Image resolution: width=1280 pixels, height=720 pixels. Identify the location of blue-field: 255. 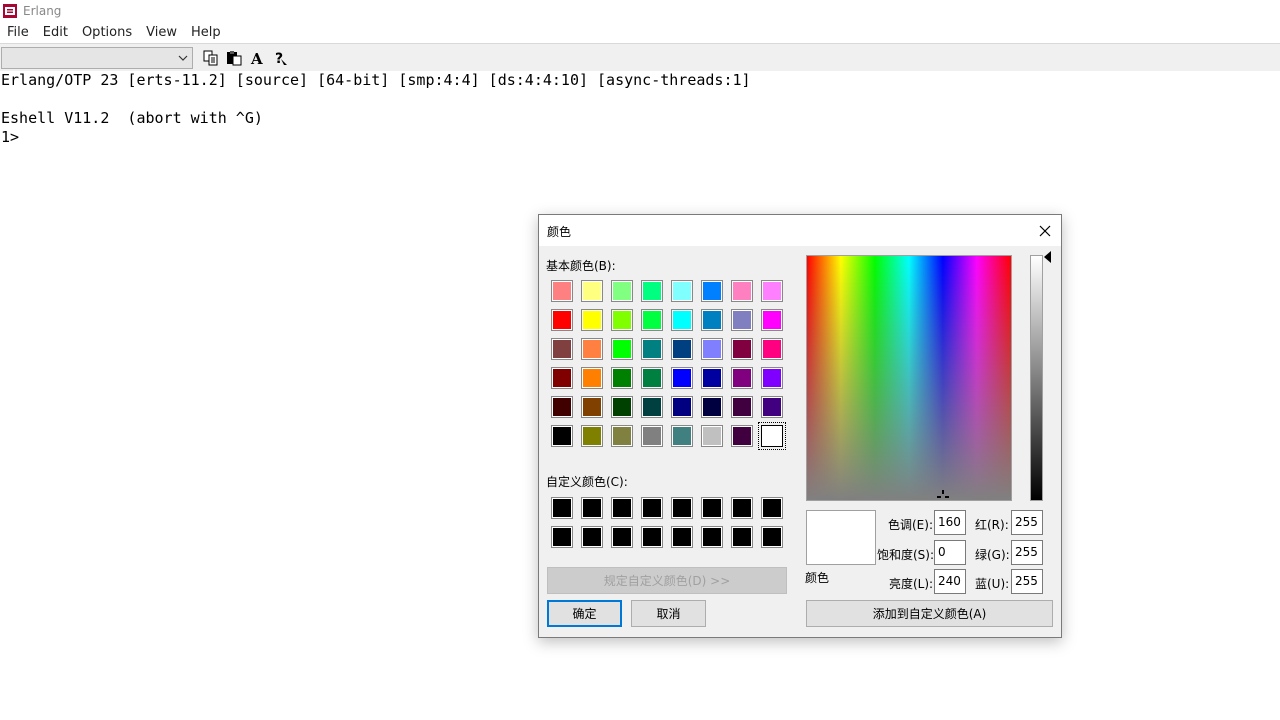
(1027, 581).